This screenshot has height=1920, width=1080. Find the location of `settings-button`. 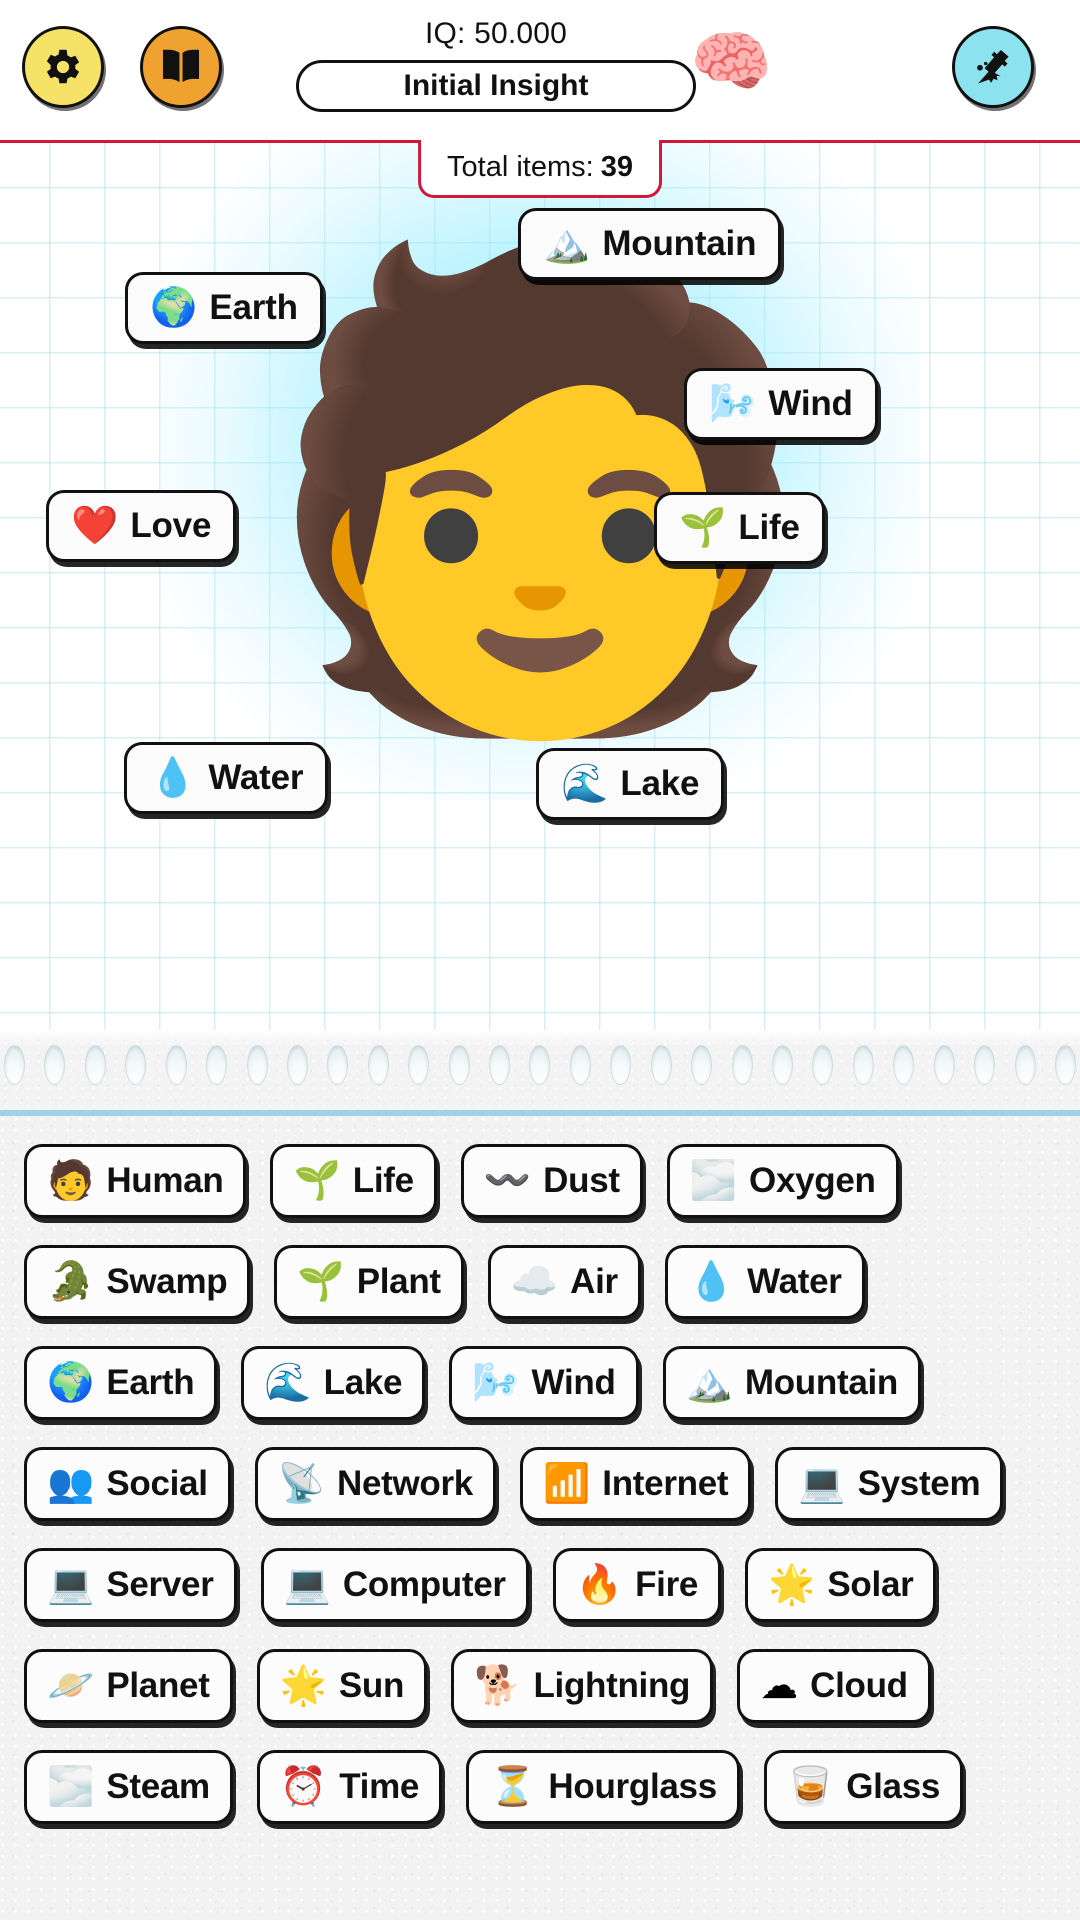

settings-button is located at coordinates (63, 67).